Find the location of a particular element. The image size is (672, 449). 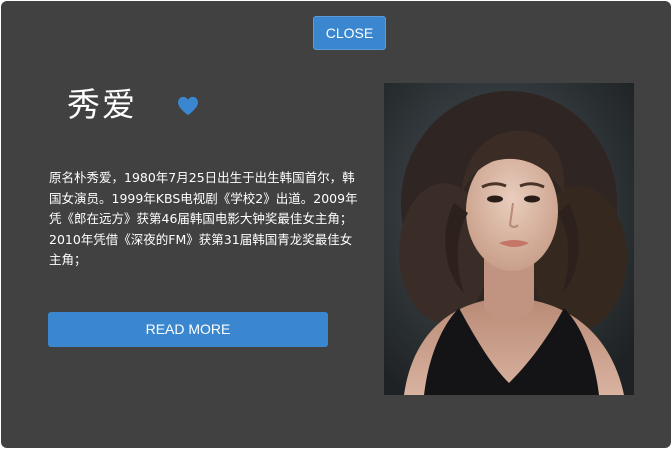

profile-name: 秀爱 is located at coordinates (102, 104).